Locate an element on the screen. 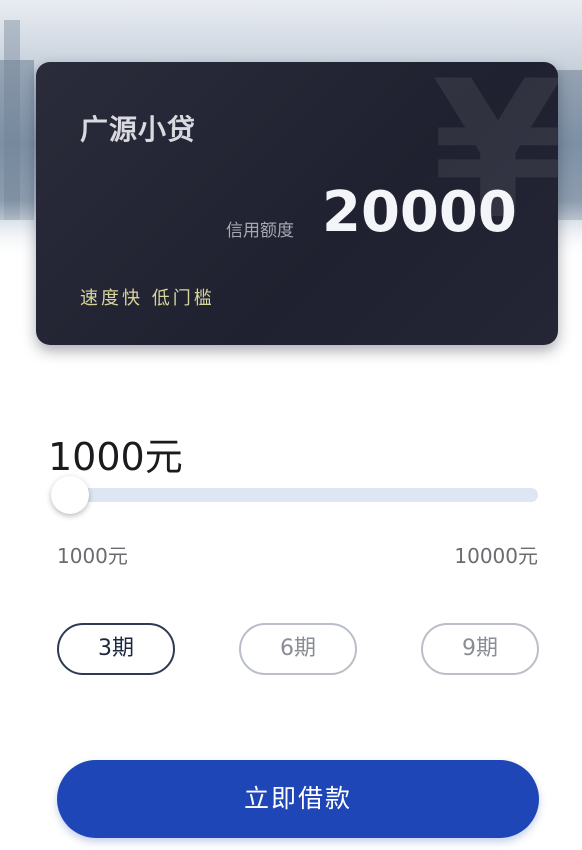 Image resolution: width=582 pixels, height=850 pixels. amount-slider-thumb is located at coordinates (70, 495).